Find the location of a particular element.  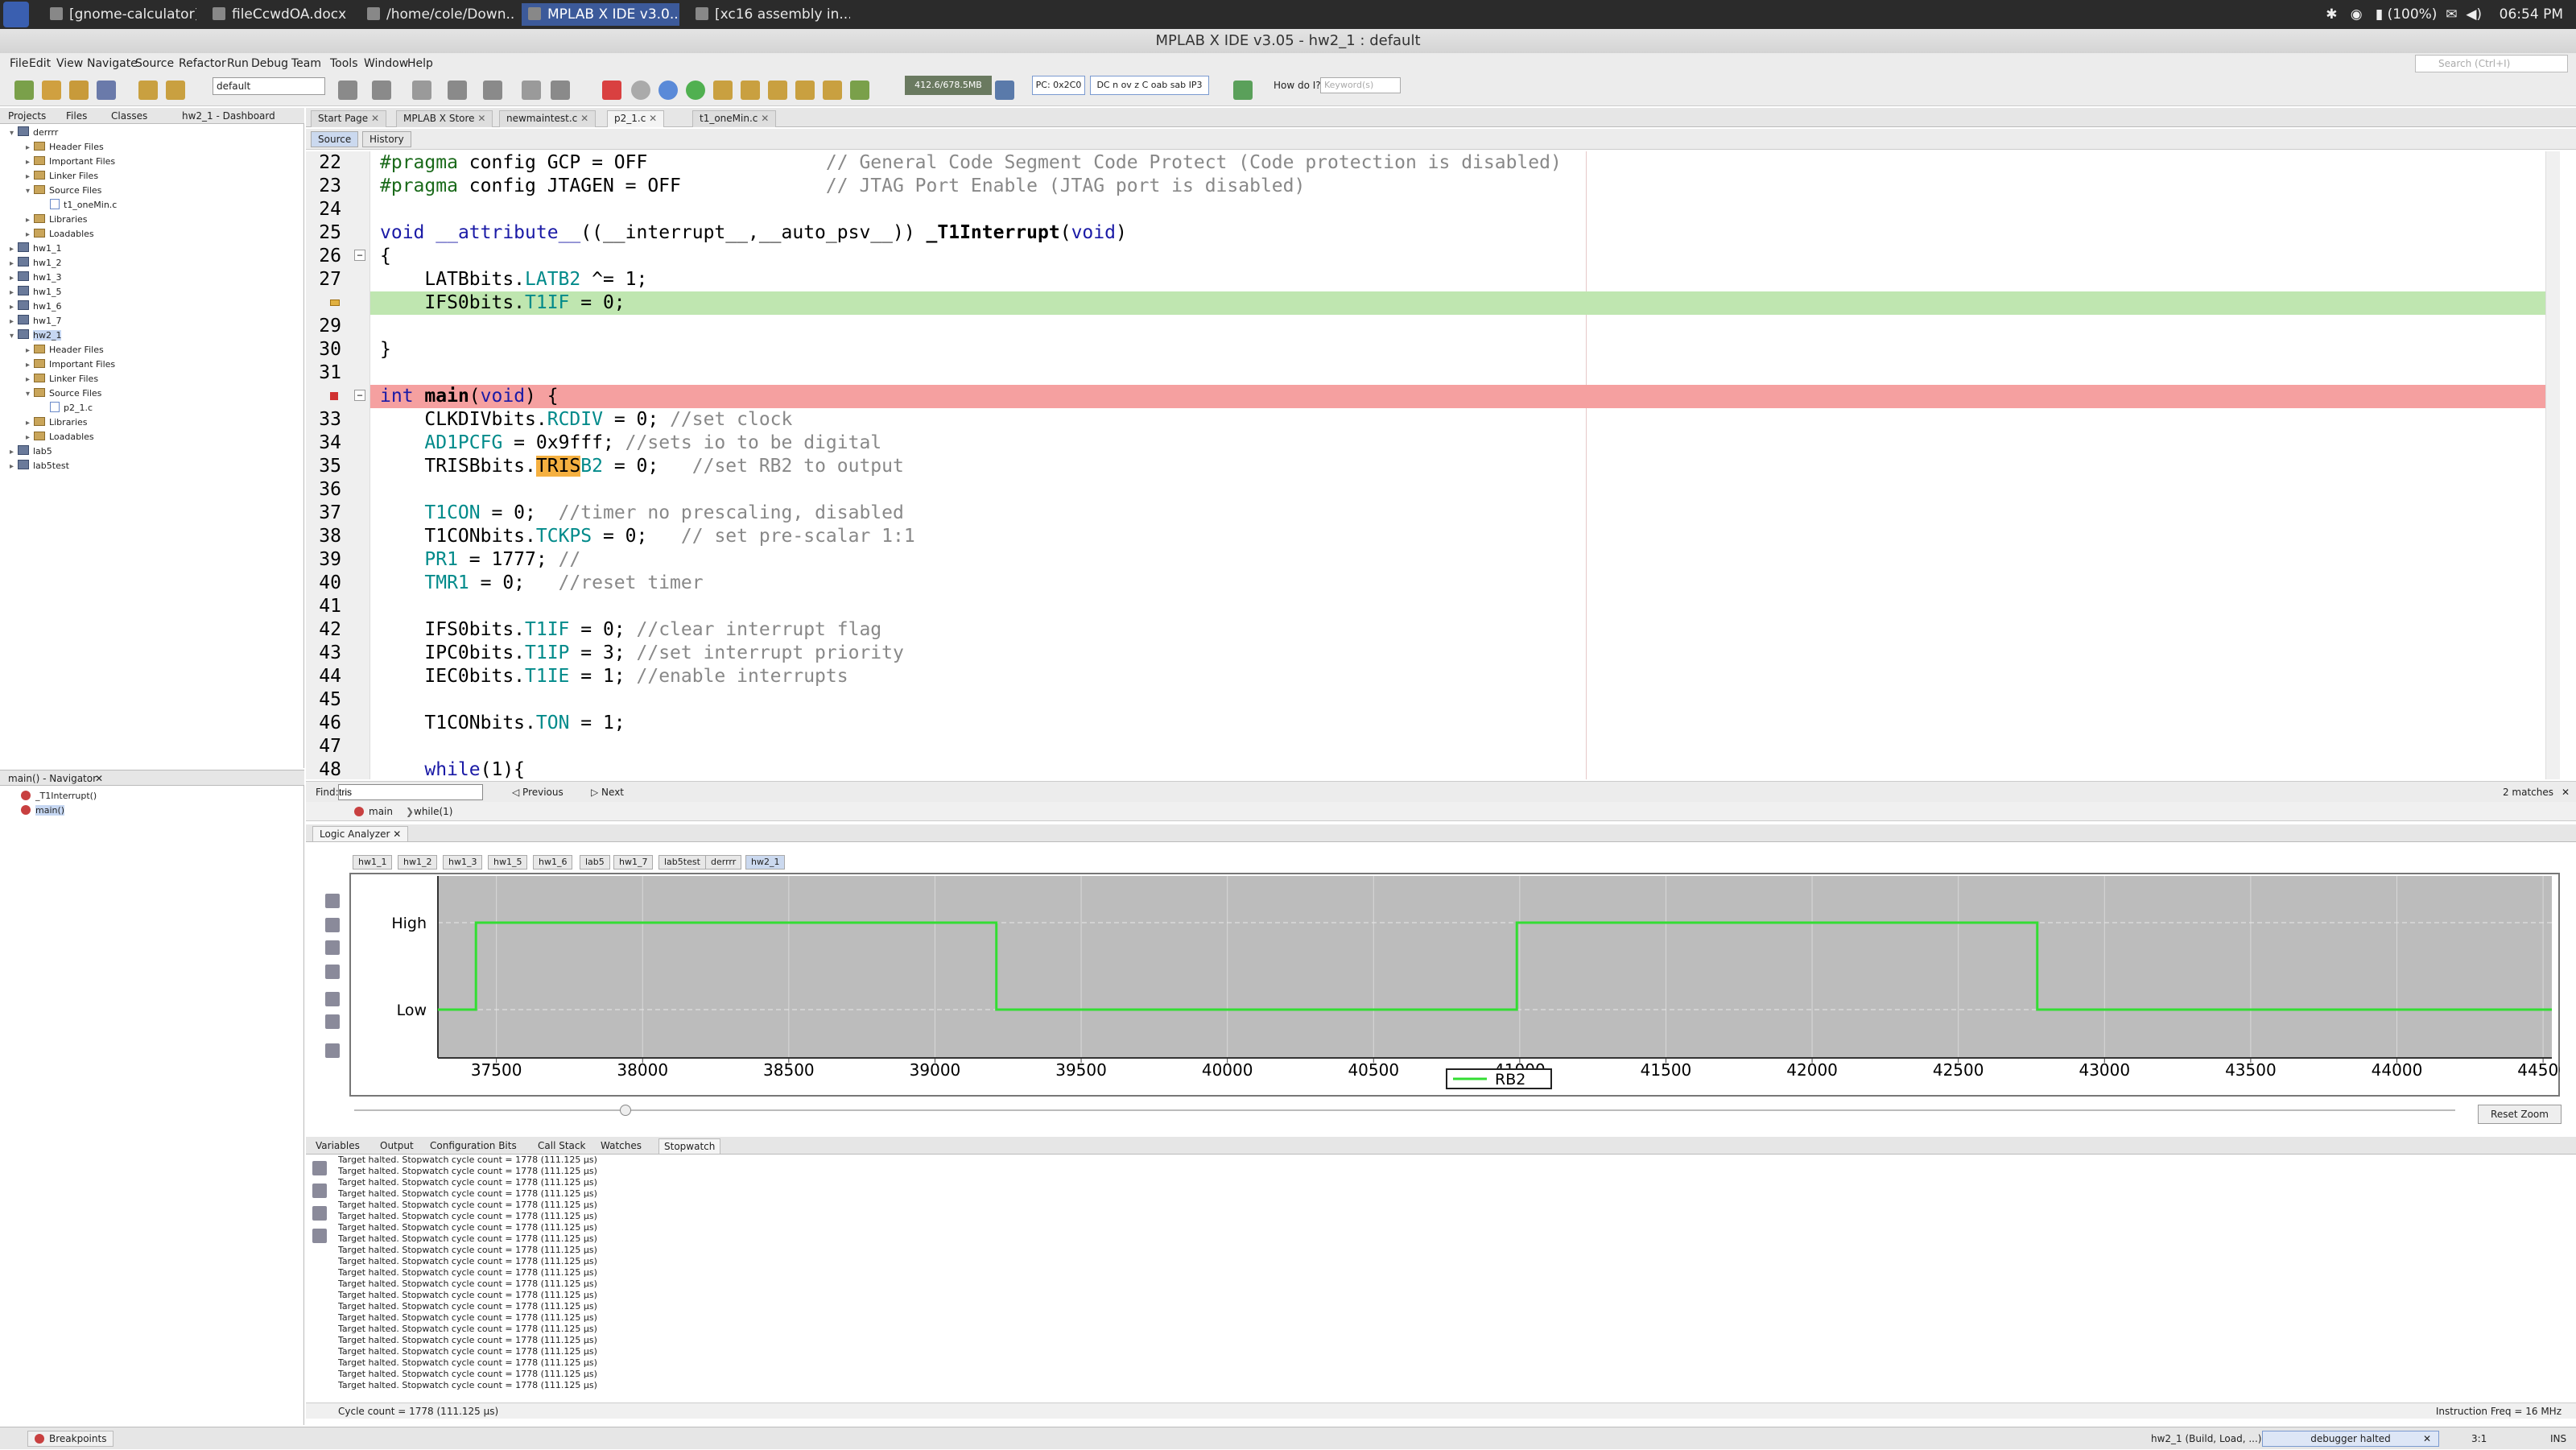

store-cart-icon is located at coordinates (1243, 90).